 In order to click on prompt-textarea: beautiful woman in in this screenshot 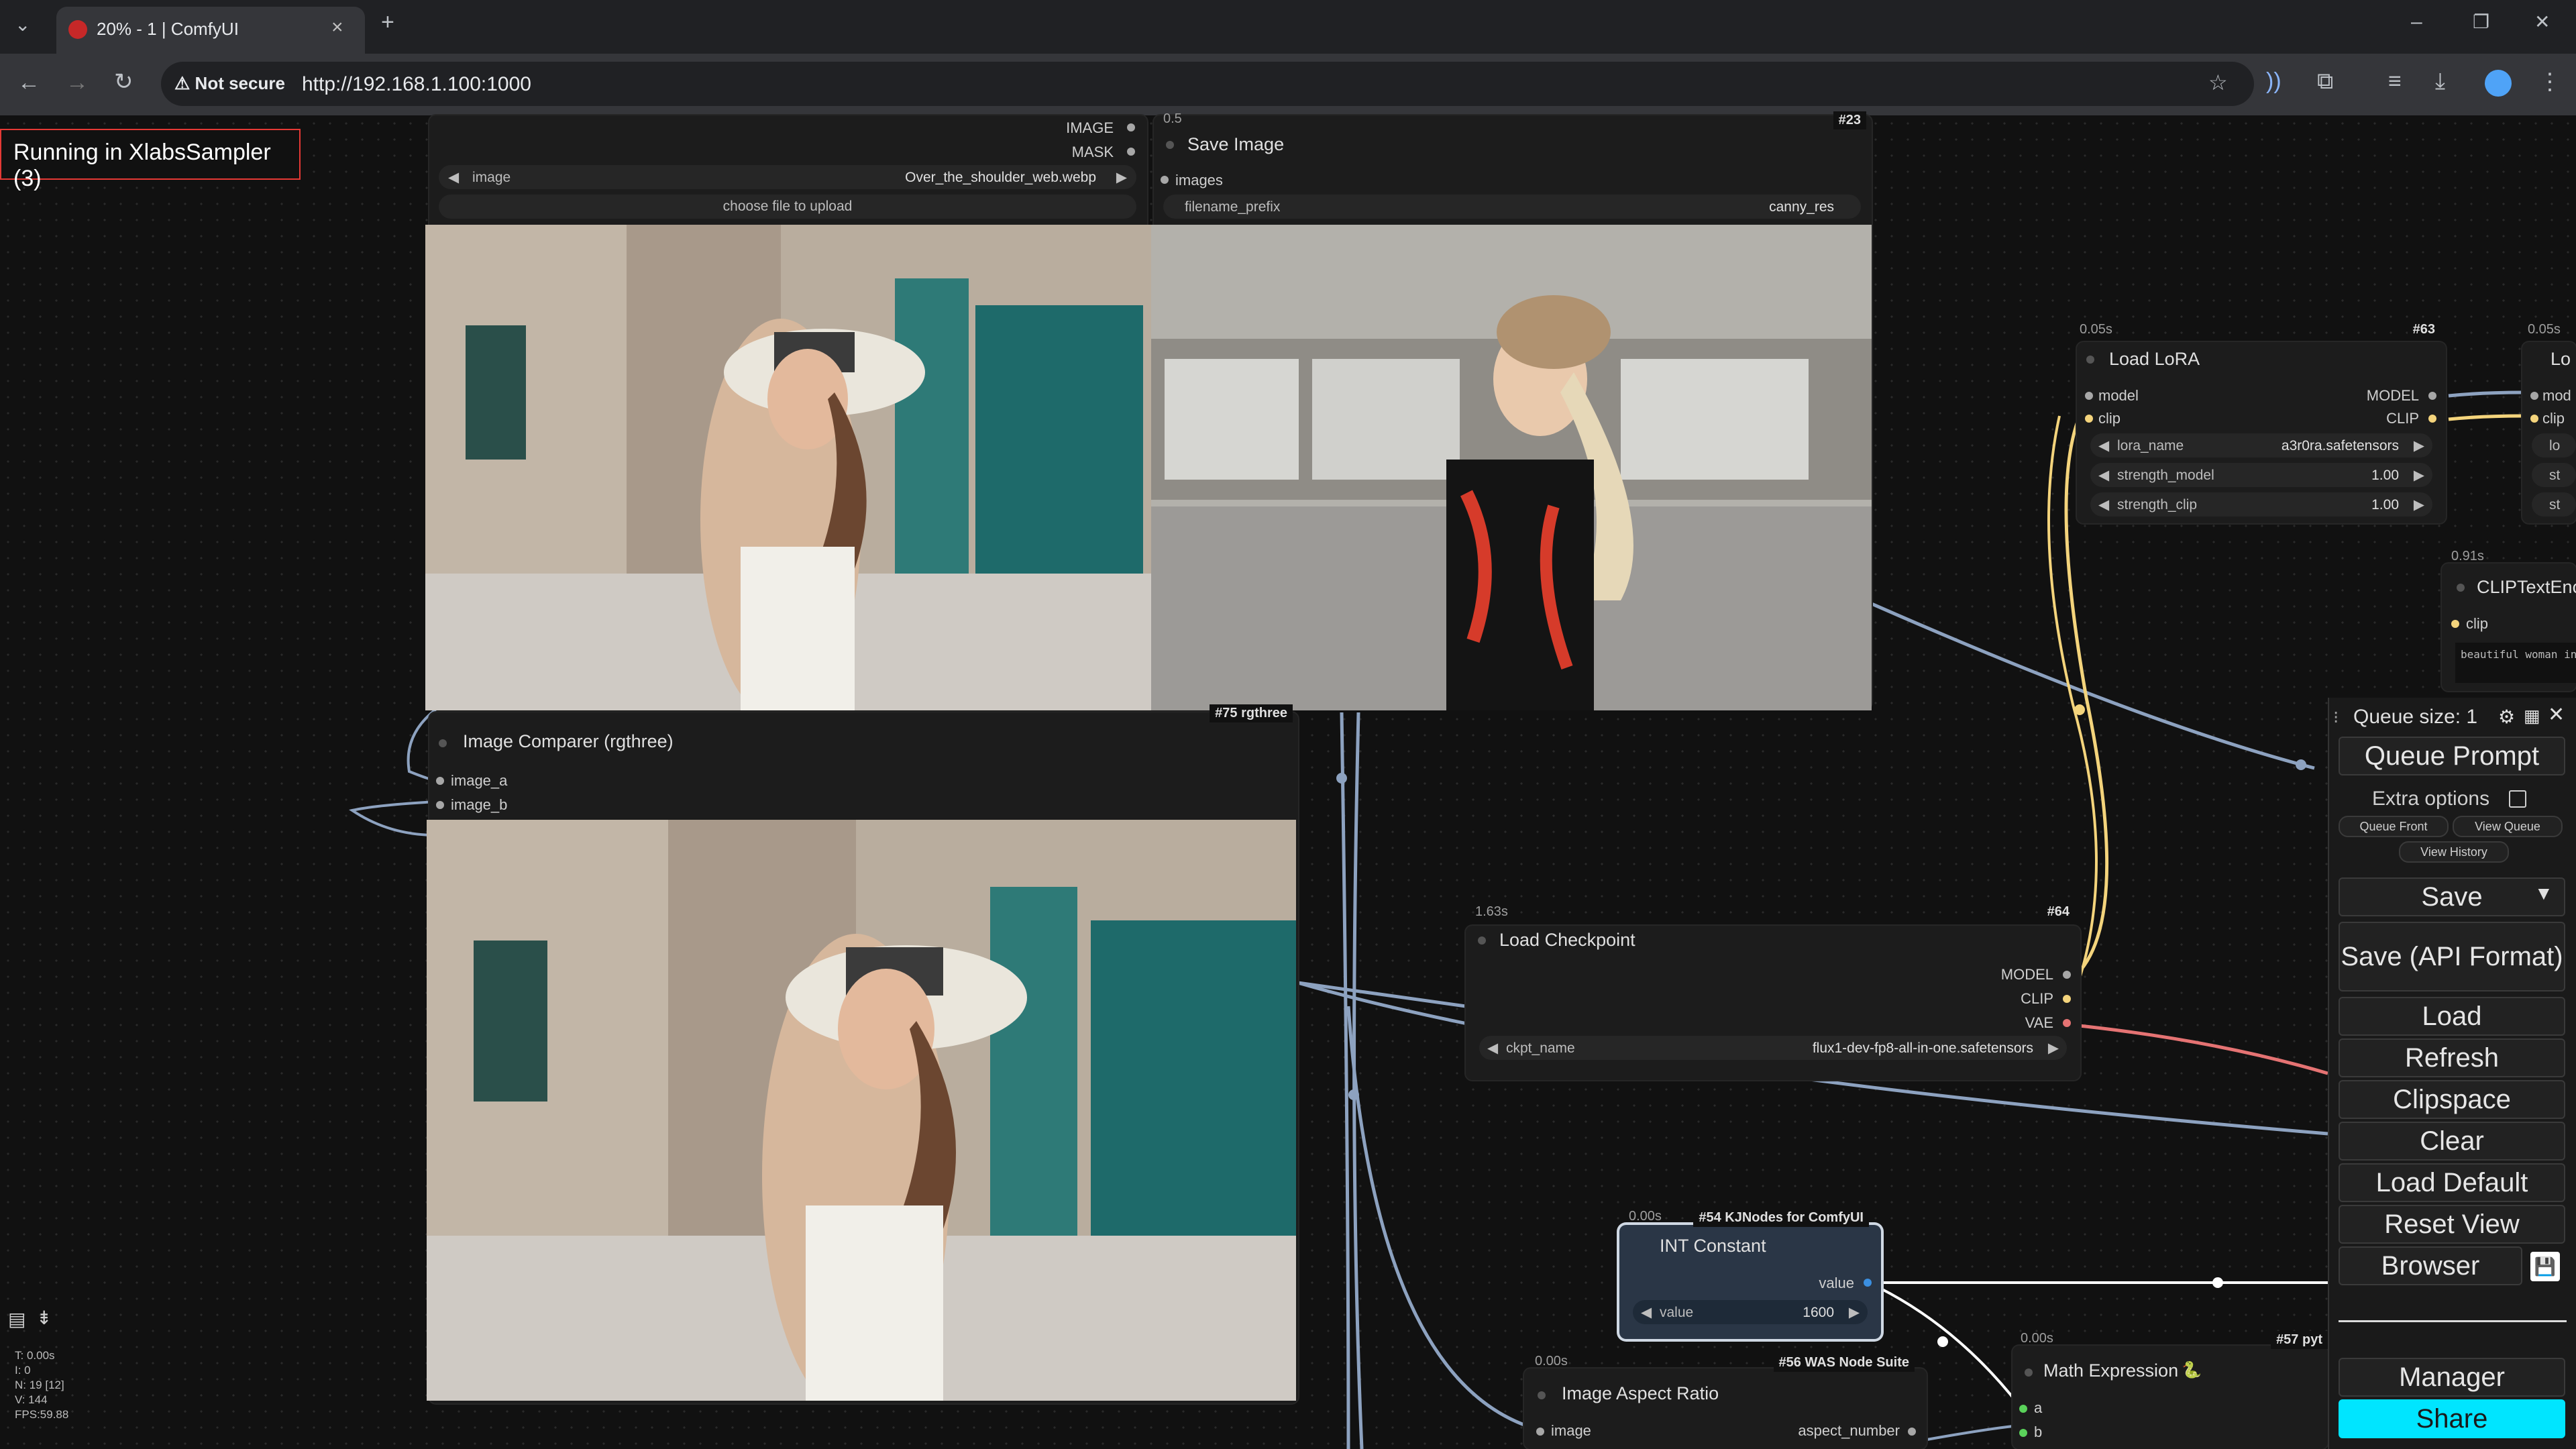, I will do `click(2515, 663)`.